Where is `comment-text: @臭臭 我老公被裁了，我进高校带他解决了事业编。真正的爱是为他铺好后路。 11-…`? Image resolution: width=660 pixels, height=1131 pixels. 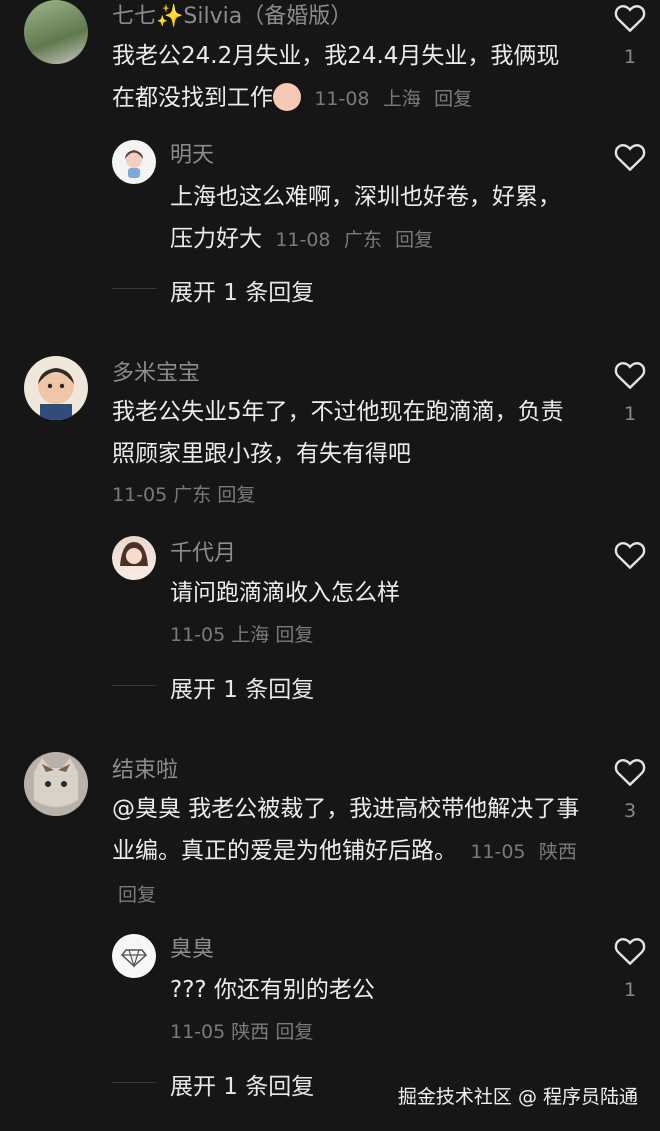
comment-text: @臭臭 我老公被裁了，我进高校带他解决了事业编。真正的爱是为他铺好后路。 11-… is located at coordinates (347, 852).